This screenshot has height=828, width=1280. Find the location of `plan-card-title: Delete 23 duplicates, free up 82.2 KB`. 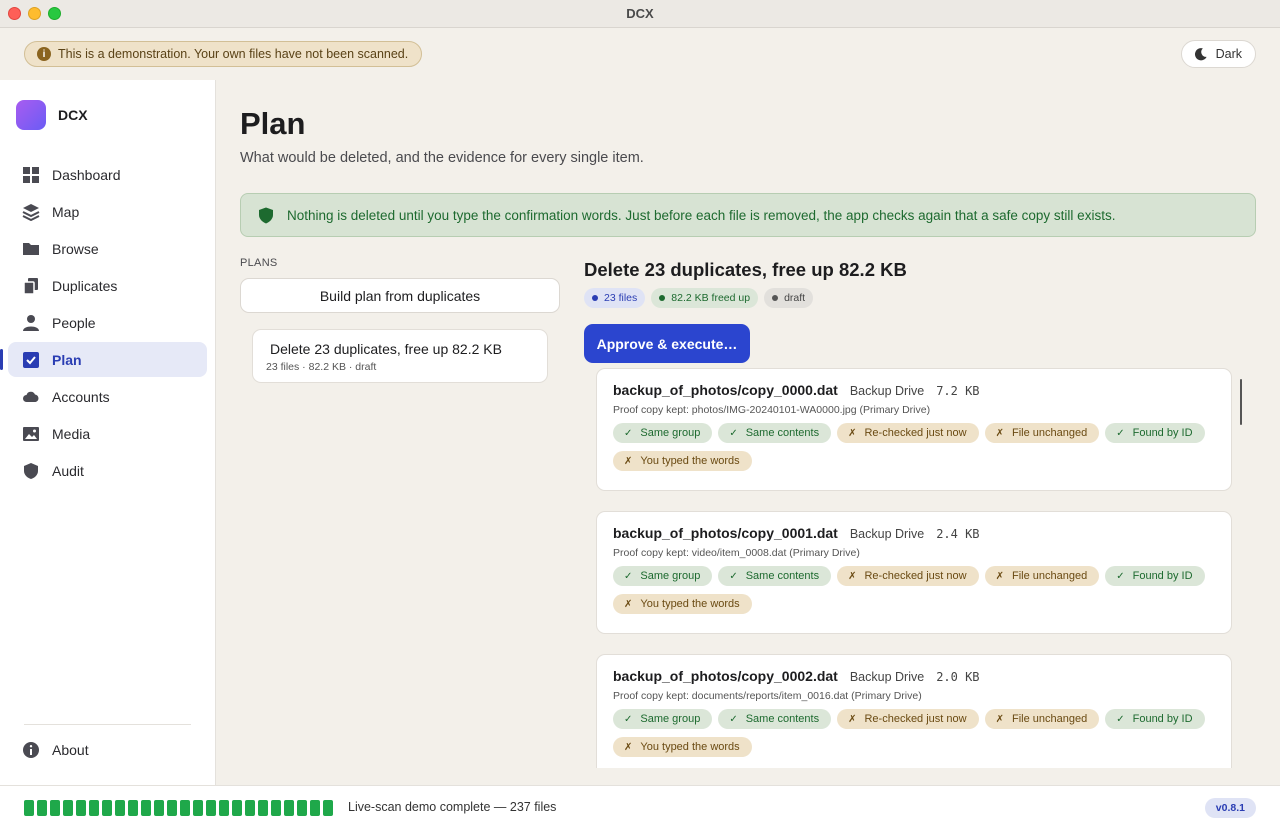

plan-card-title: Delete 23 duplicates, free up 82.2 KB is located at coordinates (386, 349).